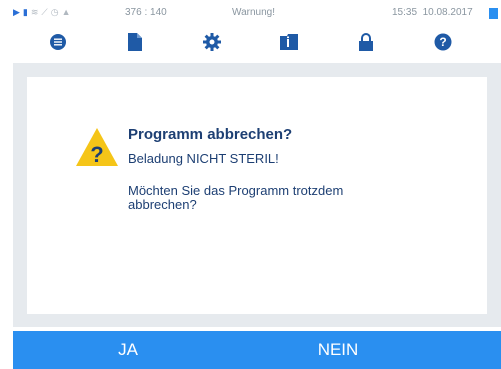  I want to click on action-bar: JA NEIN, so click(257, 350).